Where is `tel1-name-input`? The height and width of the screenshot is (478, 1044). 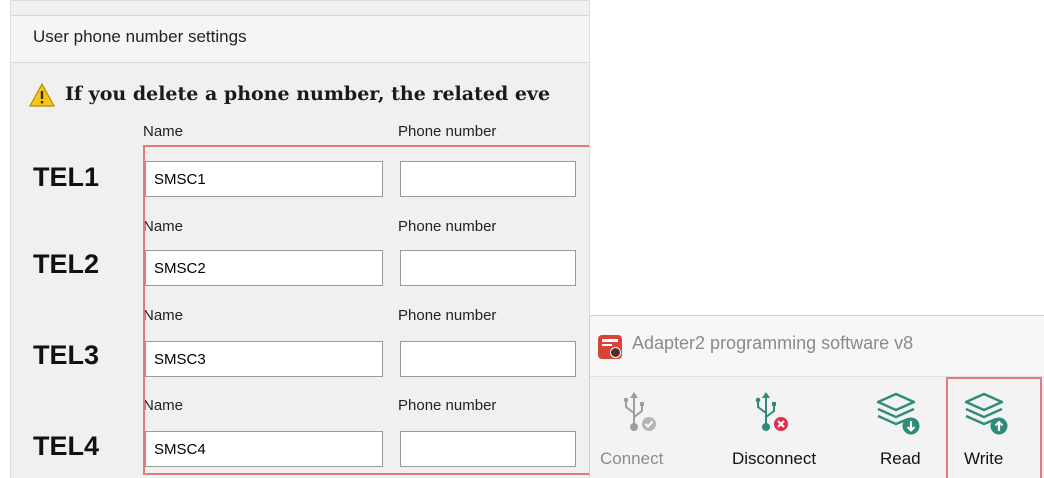 tel1-name-input is located at coordinates (264, 179).